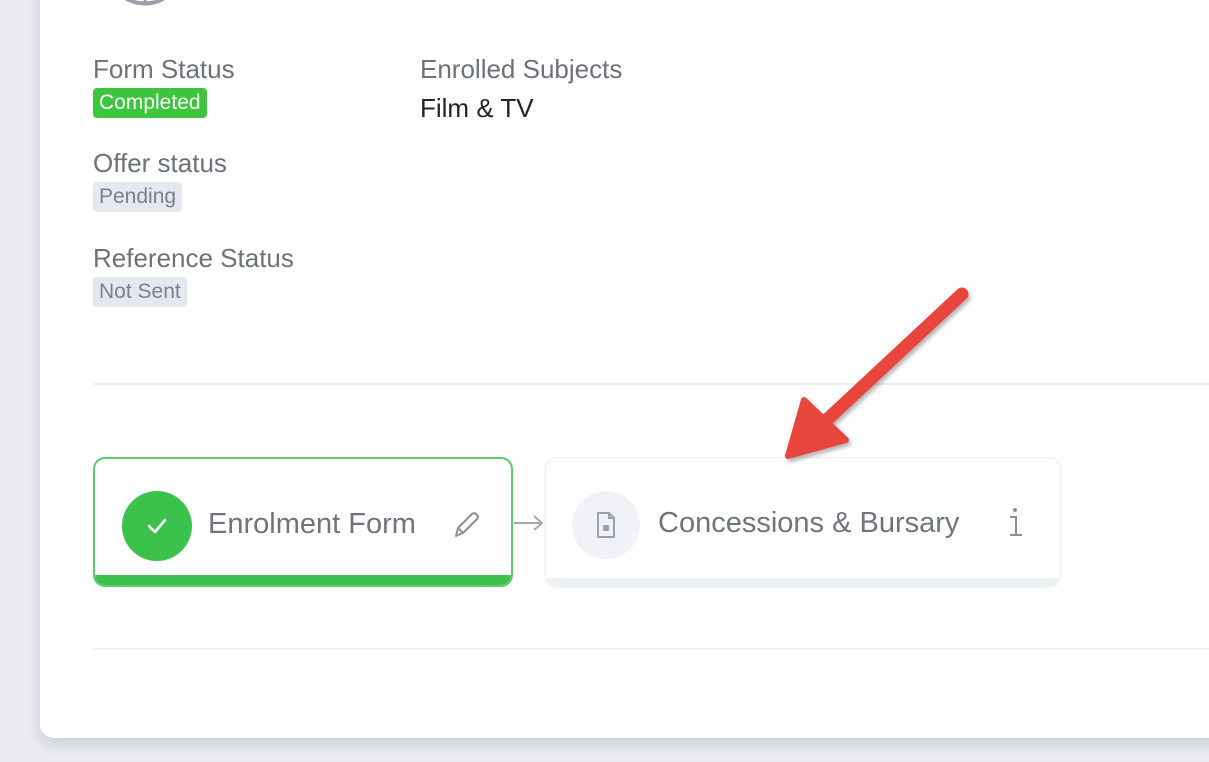 The height and width of the screenshot is (762, 1209). Describe the element at coordinates (164, 86) in the screenshot. I see `form-status-field: Form Status Completed` at that location.